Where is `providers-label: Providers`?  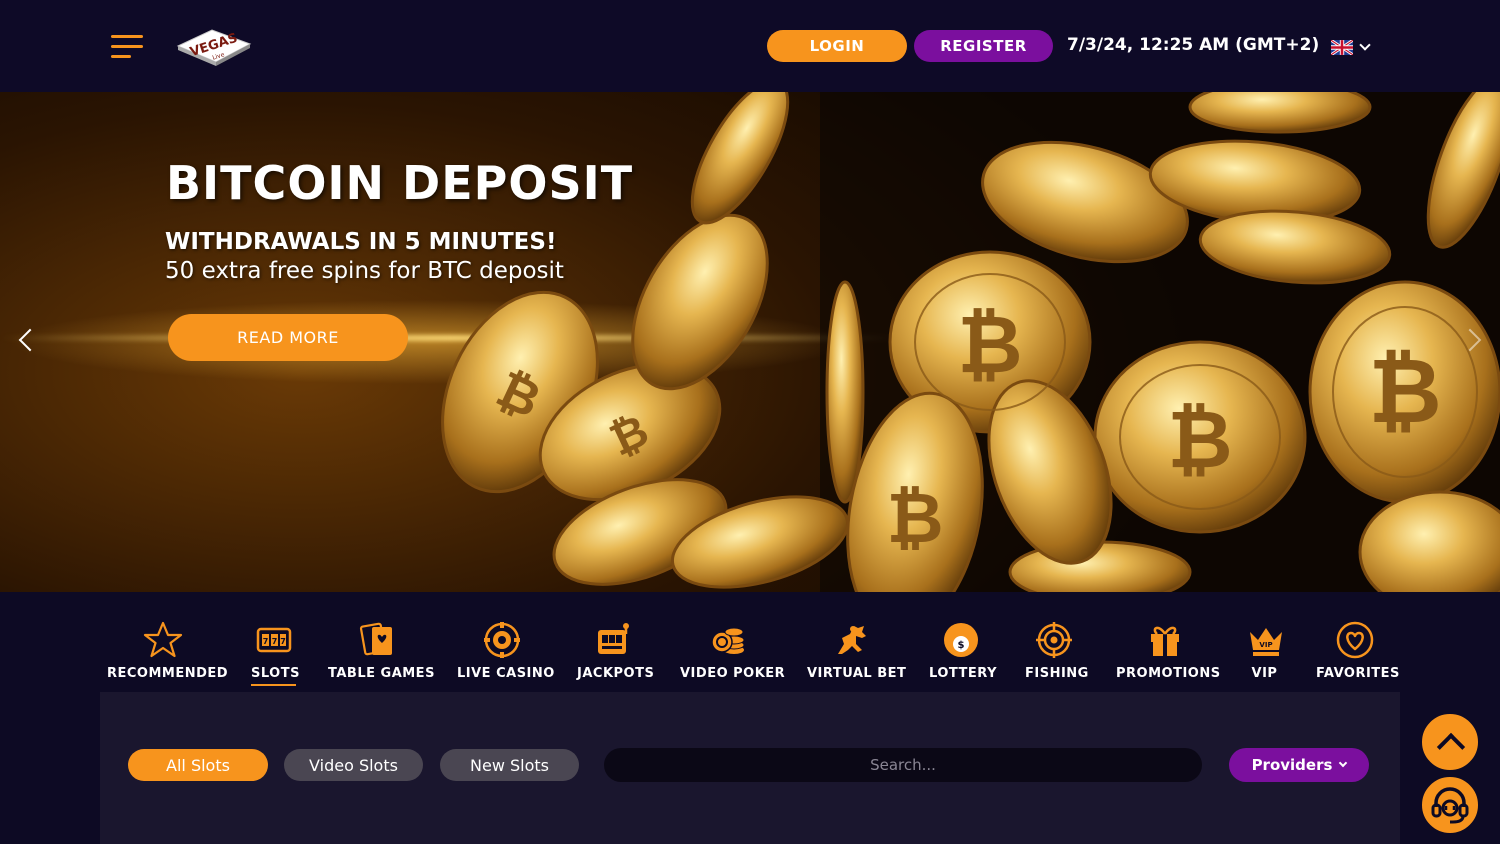
providers-label: Providers is located at coordinates (1292, 765).